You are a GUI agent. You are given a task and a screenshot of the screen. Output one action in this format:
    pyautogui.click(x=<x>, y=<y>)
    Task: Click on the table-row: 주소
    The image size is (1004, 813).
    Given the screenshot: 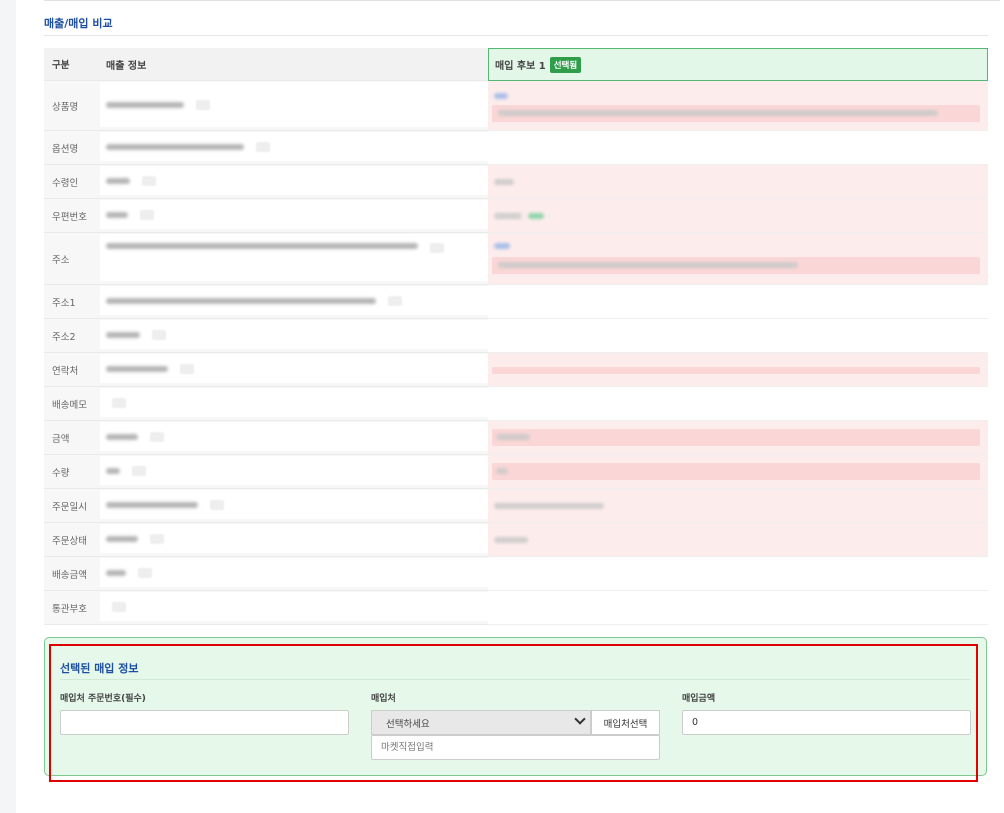 What is the action you would take?
    pyautogui.click(x=516, y=259)
    